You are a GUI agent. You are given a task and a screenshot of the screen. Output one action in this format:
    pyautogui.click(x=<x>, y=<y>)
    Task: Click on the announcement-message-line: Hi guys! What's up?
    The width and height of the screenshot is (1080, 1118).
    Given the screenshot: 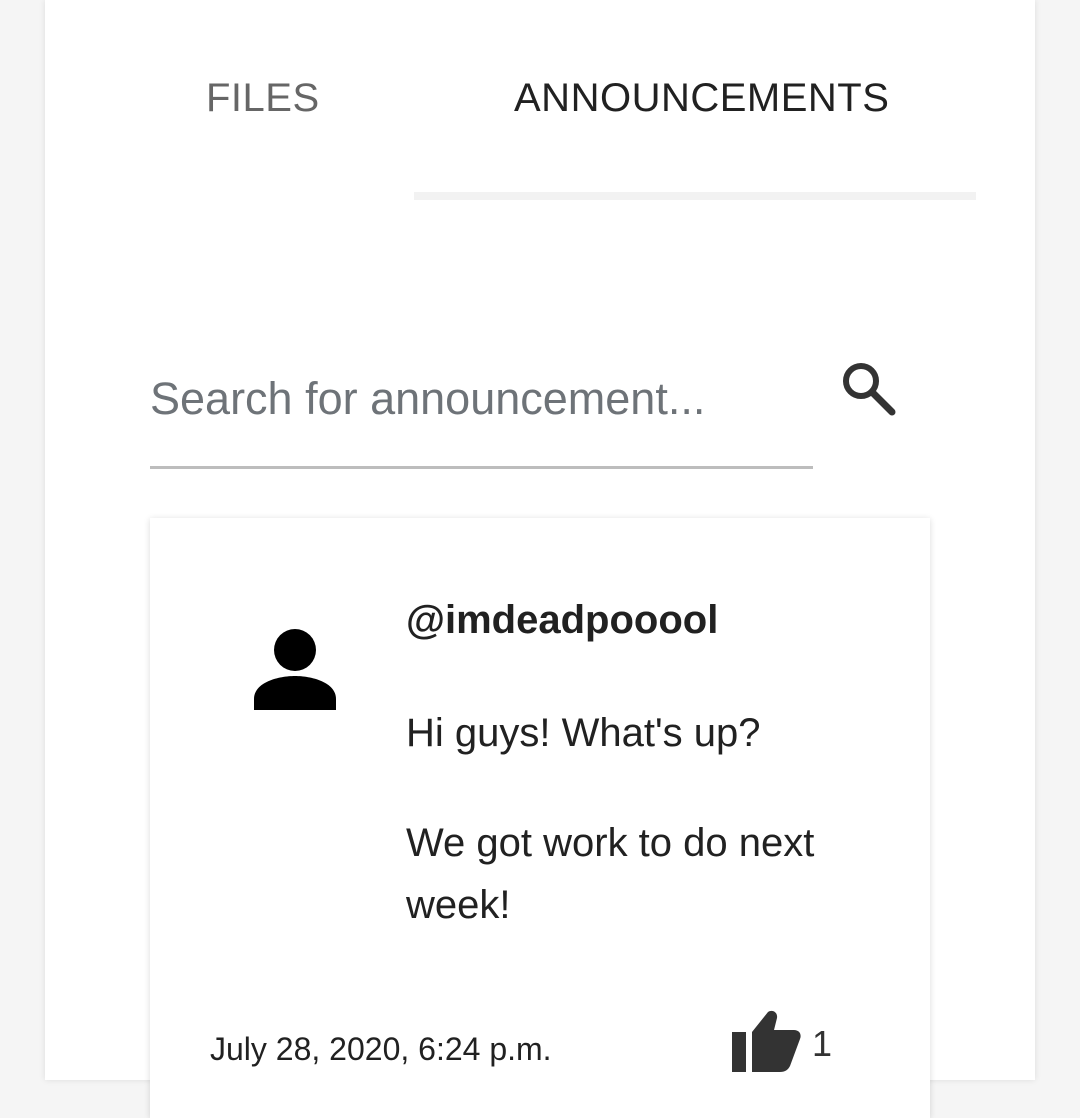 What is the action you would take?
    pyautogui.click(x=583, y=733)
    